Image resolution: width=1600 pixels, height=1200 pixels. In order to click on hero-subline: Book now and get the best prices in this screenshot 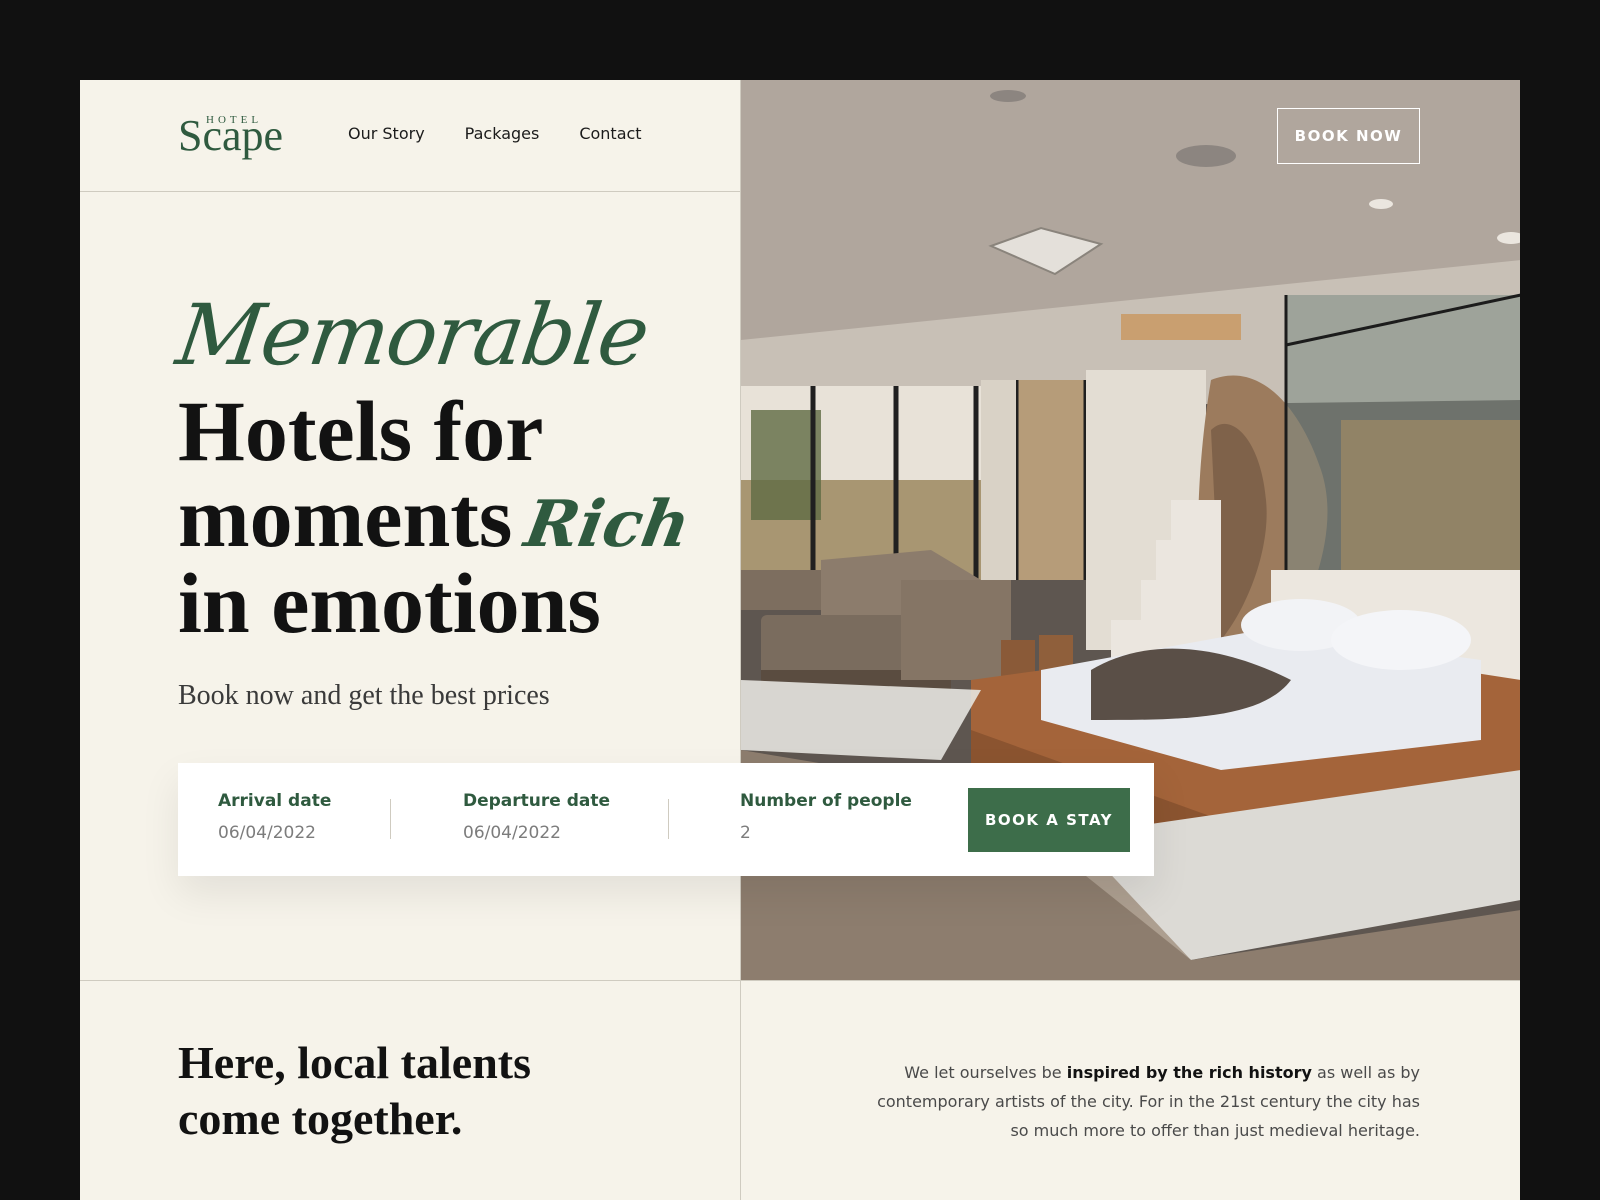, I will do `click(364, 695)`.